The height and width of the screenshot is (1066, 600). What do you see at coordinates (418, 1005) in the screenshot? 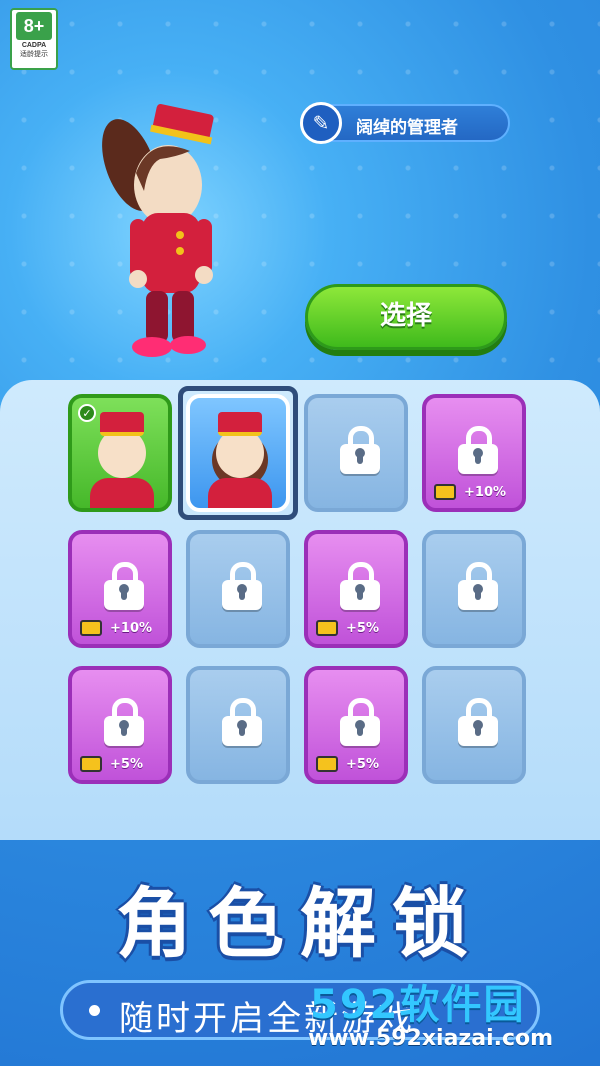
I see `watermark-brand: 592软件园` at bounding box center [418, 1005].